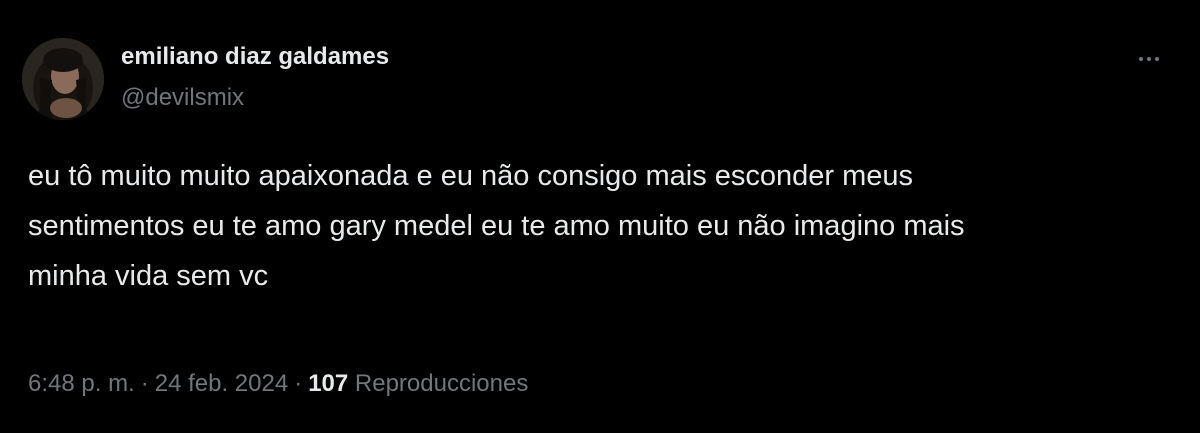 Image resolution: width=1200 pixels, height=433 pixels. Describe the element at coordinates (255, 57) in the screenshot. I see `display-name: emiliano diaz galdames` at that location.